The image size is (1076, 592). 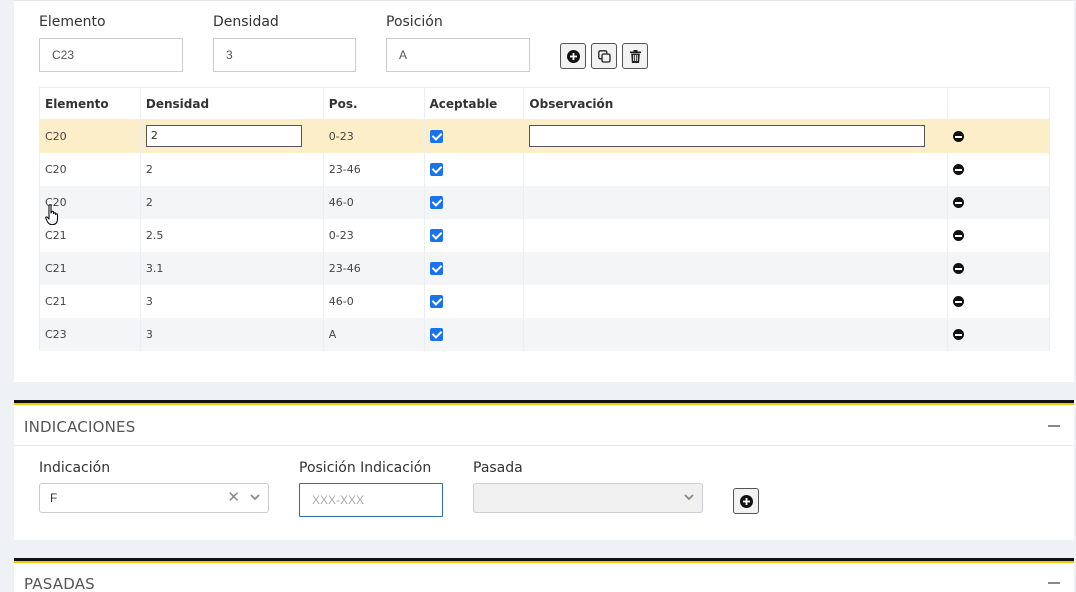 I want to click on copy-icon, so click(x=604, y=56).